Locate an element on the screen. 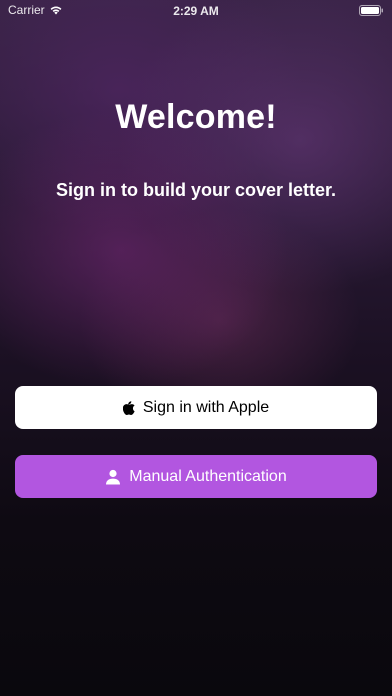 The height and width of the screenshot is (696, 392). status-bar: Carrier 2:29 AM is located at coordinates (196, 10).